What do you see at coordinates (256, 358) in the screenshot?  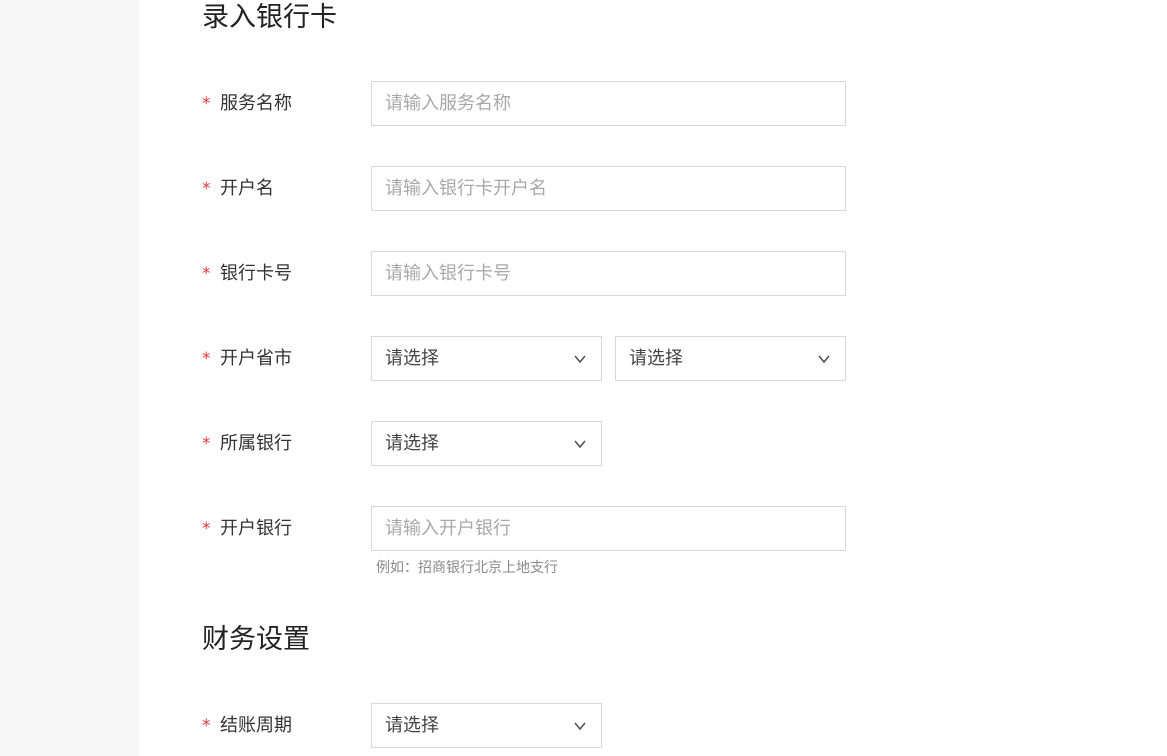 I see `field-label-text: 开户省市` at bounding box center [256, 358].